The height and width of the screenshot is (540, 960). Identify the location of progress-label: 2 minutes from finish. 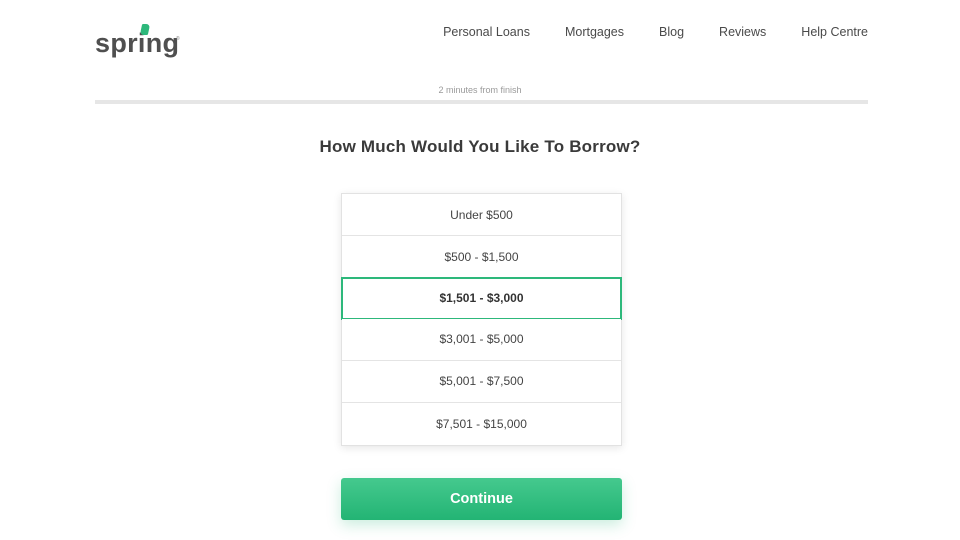
(480, 90).